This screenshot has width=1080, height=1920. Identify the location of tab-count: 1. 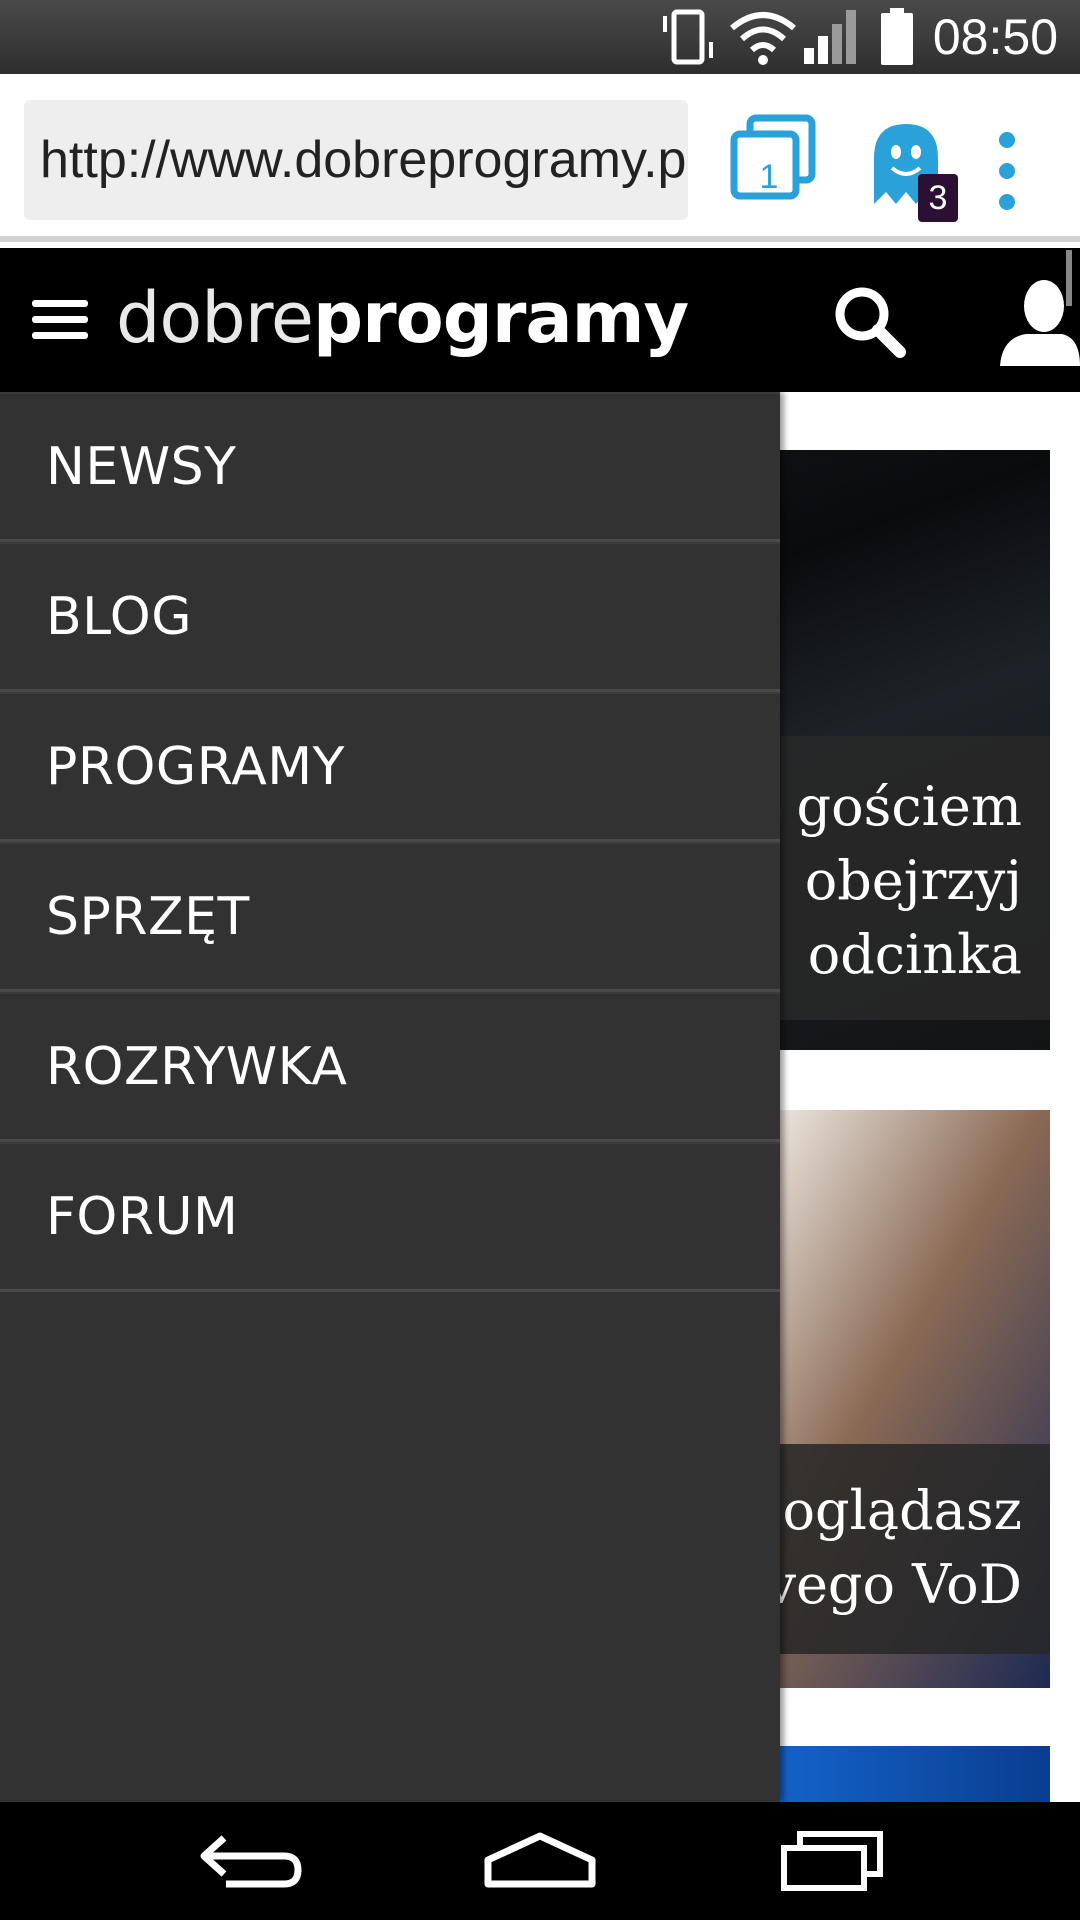
(769, 177).